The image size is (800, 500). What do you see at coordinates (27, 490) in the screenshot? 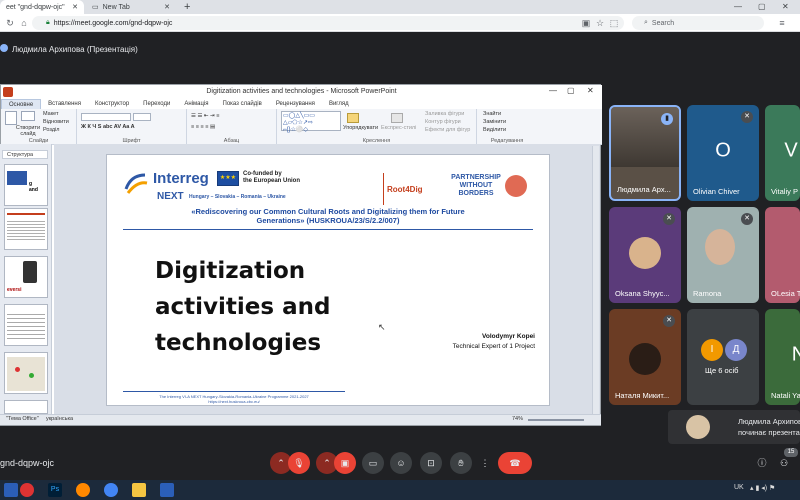
I see `opera-icon` at bounding box center [27, 490].